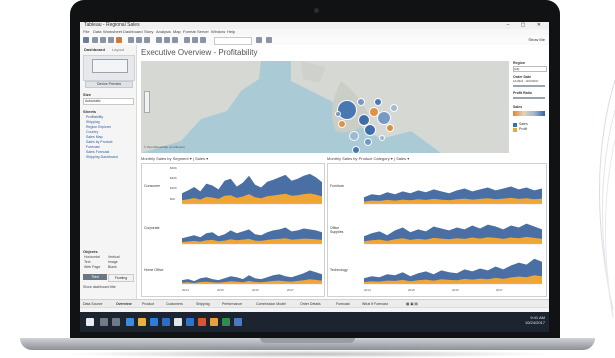  Describe the element at coordinates (515, 125) in the screenshot. I see `legend-swatch-sales` at that location.